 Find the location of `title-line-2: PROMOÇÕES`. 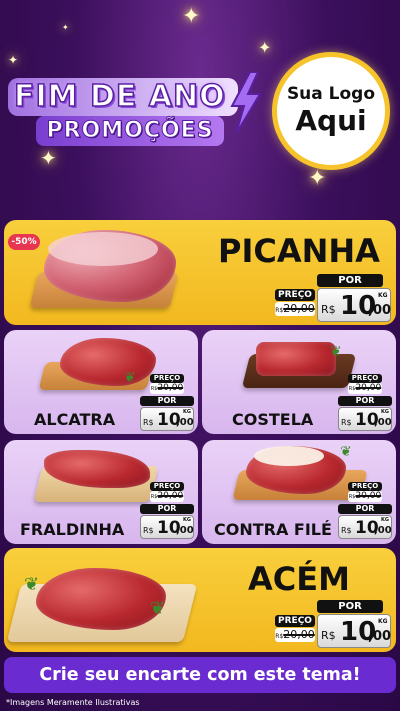

title-line-2: PROMOÇÕES is located at coordinates (130, 131).